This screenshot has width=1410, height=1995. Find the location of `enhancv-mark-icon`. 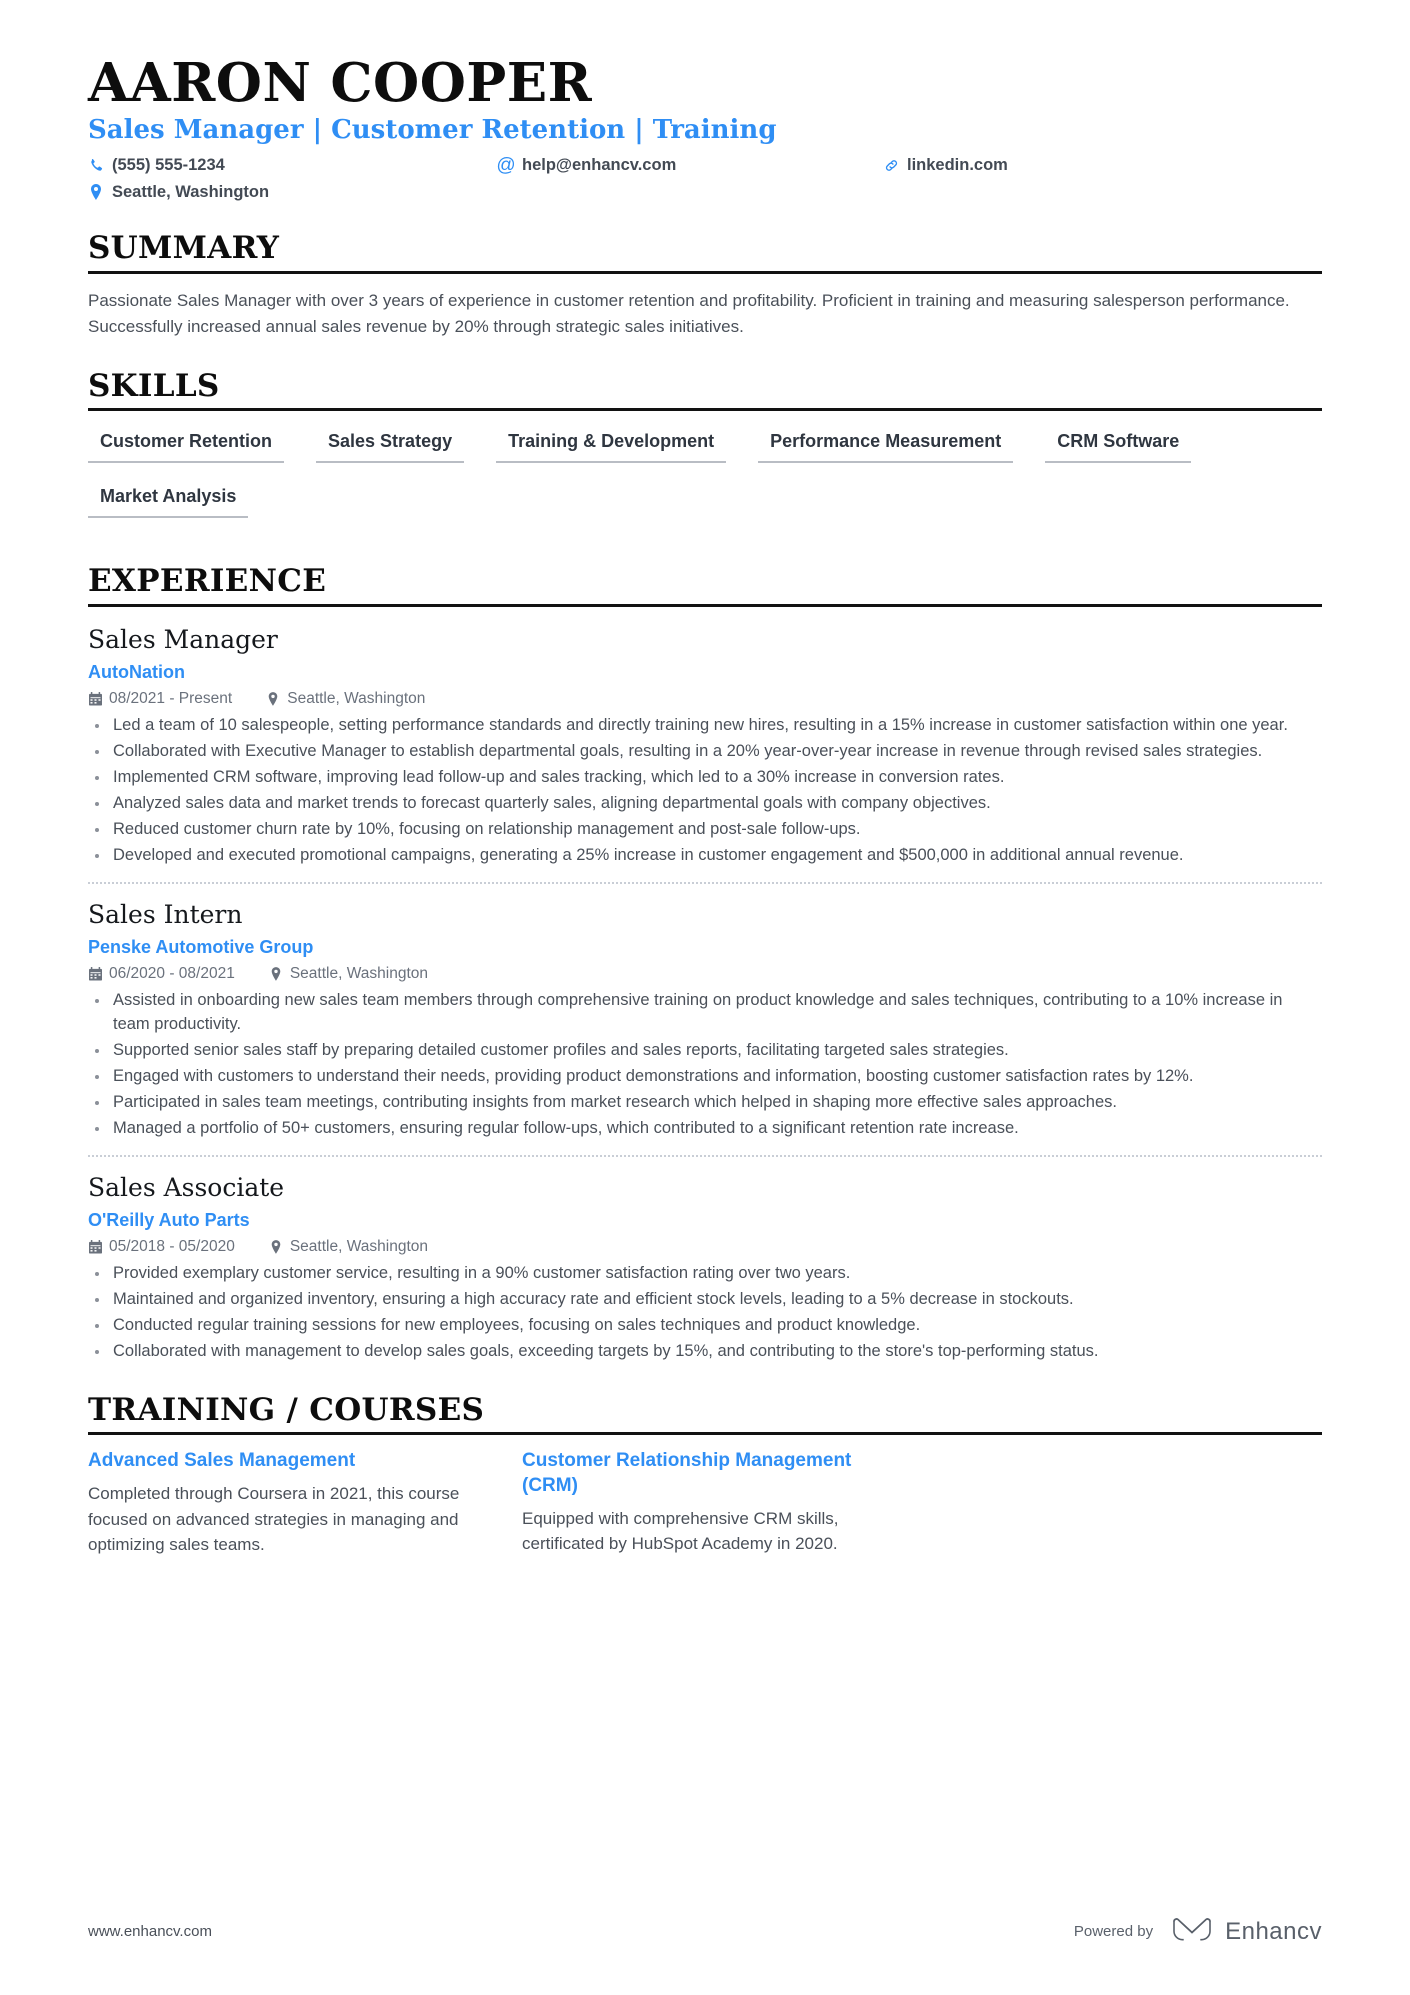

enhancv-mark-icon is located at coordinates (1193, 1931).